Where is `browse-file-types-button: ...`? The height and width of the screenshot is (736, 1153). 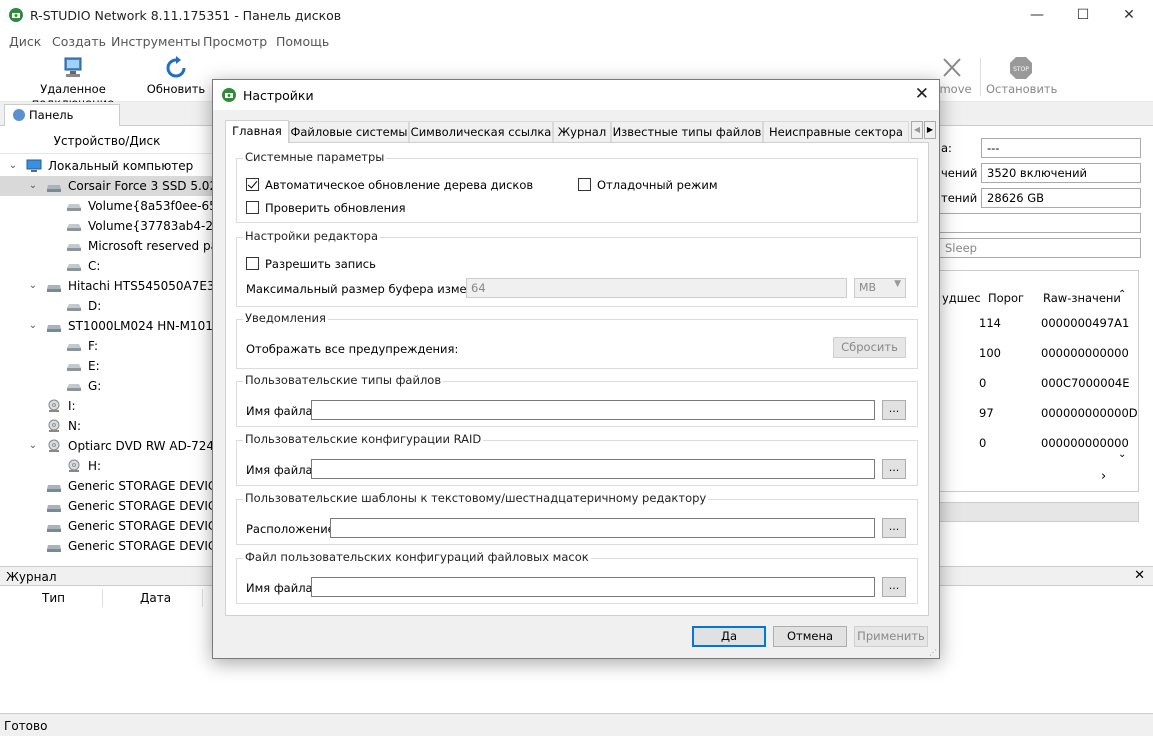
browse-file-types-button: ... is located at coordinates (894, 410).